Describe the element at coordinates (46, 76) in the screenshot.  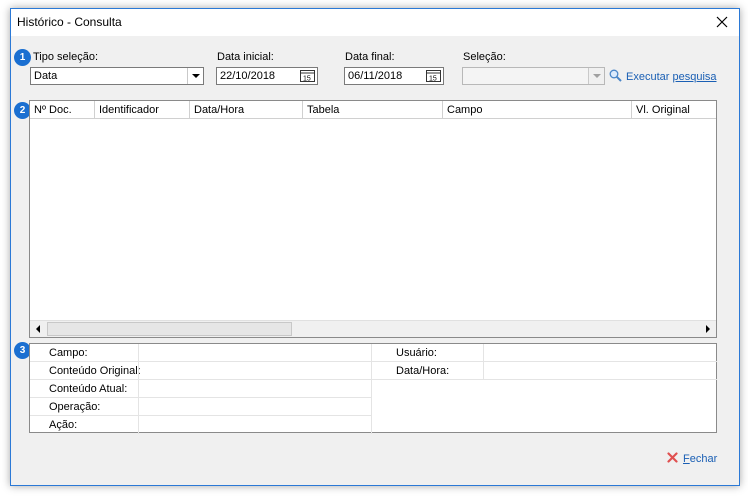
I see `tipo-selecao-value: Data` at that location.